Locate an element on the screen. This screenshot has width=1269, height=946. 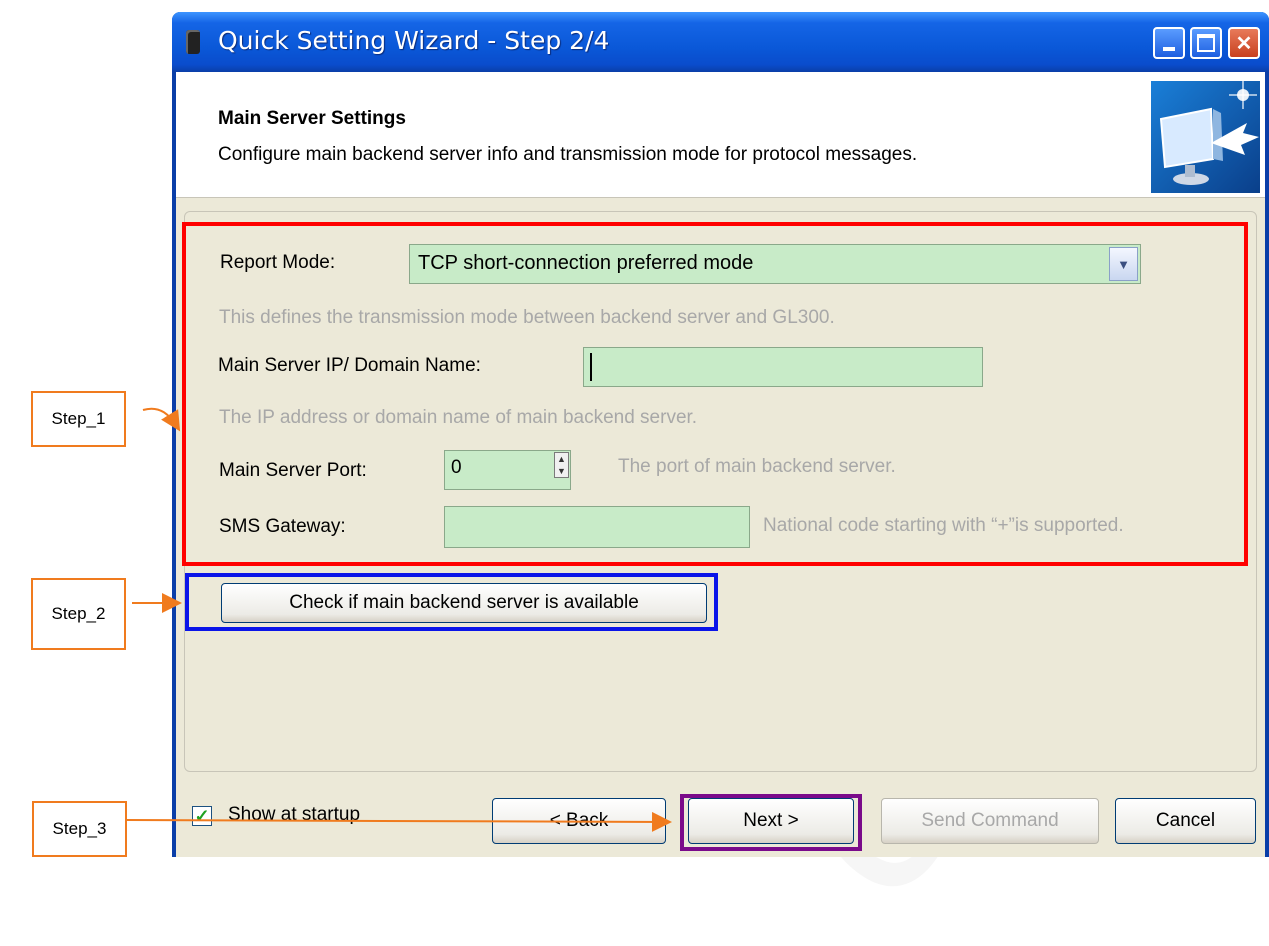
step1-arrow is located at coordinates (161, 419).